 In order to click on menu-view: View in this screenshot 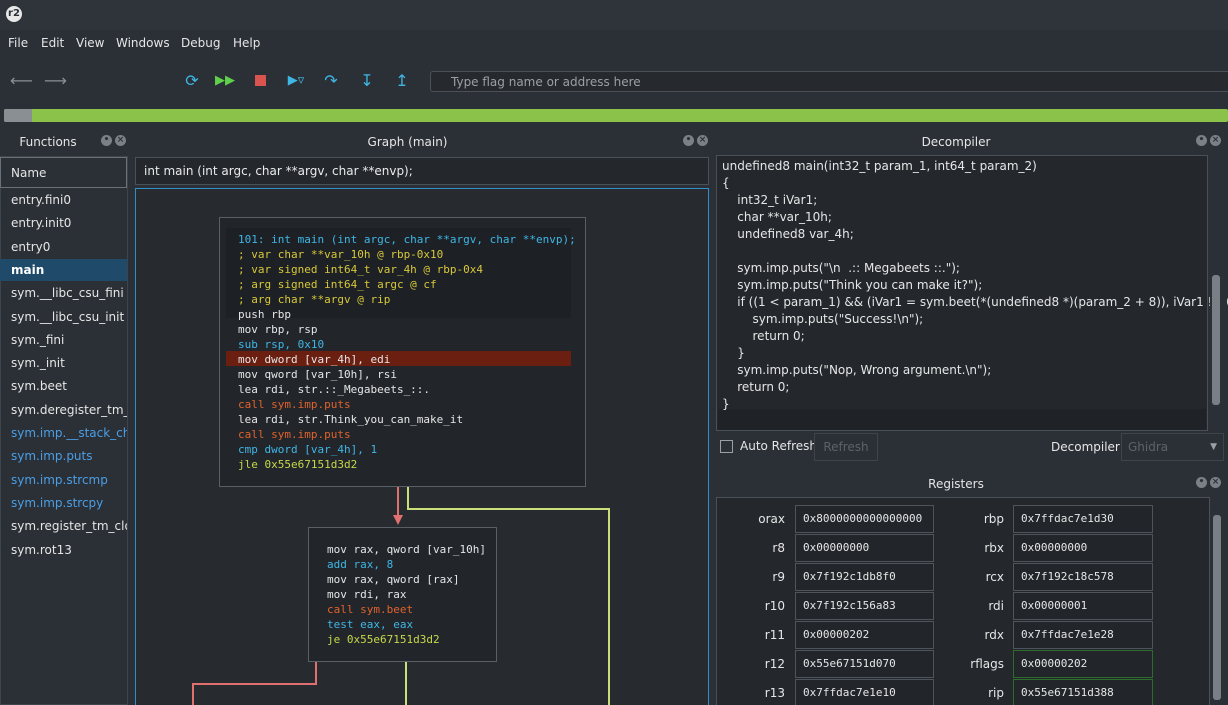, I will do `click(90, 43)`.